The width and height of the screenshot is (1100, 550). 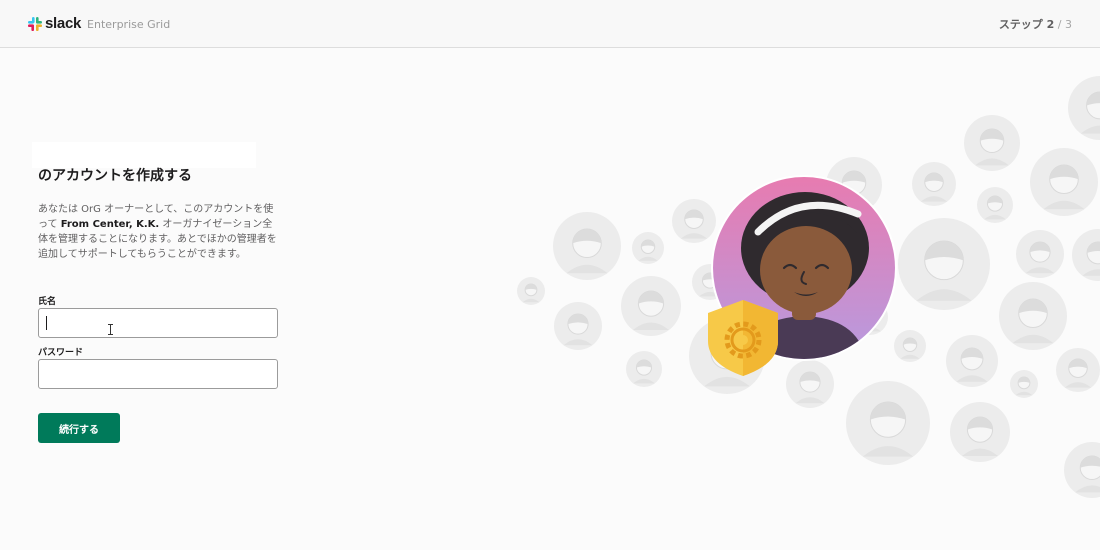 I want to click on top-bar: slack Enterprise Grid ステップ 2 / 3, so click(x=550, y=24).